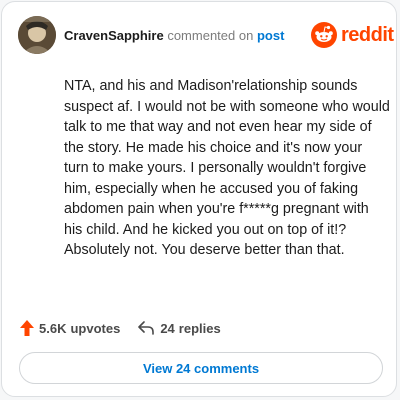  Describe the element at coordinates (324, 35) in the screenshot. I see `reddit-snoo-icon` at that location.